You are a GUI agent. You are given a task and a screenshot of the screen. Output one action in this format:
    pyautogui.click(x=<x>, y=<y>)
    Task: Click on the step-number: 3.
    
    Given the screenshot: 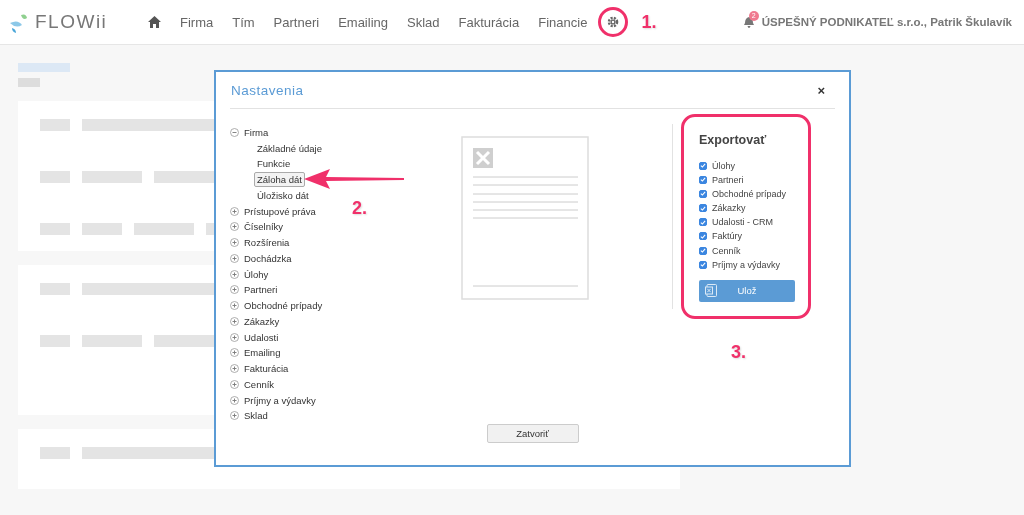 What is the action you would take?
    pyautogui.click(x=738, y=353)
    